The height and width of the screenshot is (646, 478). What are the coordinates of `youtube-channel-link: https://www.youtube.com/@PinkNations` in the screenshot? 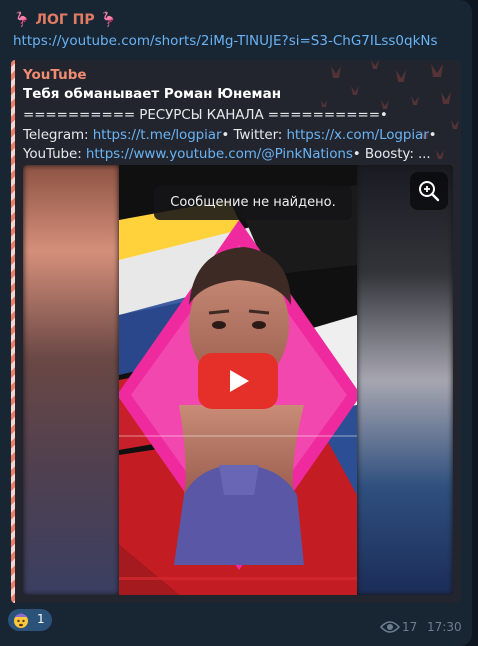 It's located at (219, 154).